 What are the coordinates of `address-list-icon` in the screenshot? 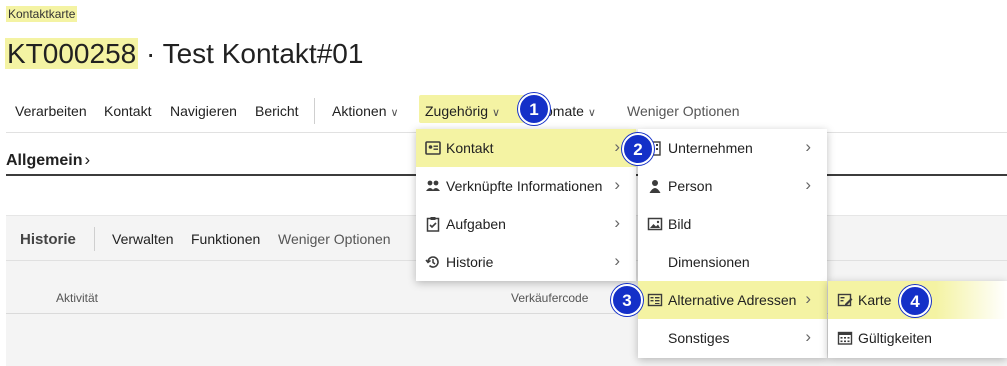 It's located at (655, 300).